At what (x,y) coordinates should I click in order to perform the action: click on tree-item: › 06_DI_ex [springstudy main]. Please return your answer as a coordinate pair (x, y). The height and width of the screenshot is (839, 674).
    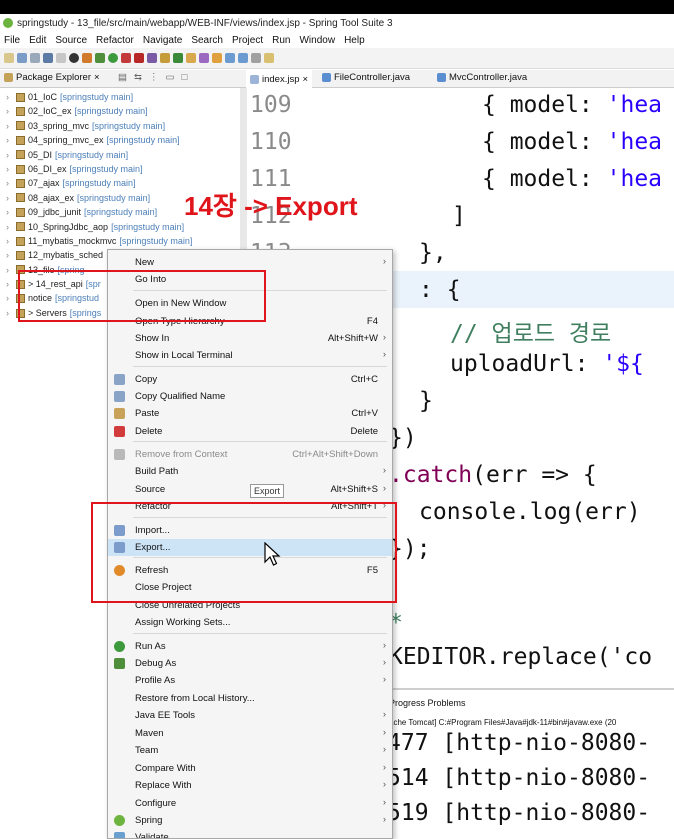
    Looking at the image, I should click on (99, 169).